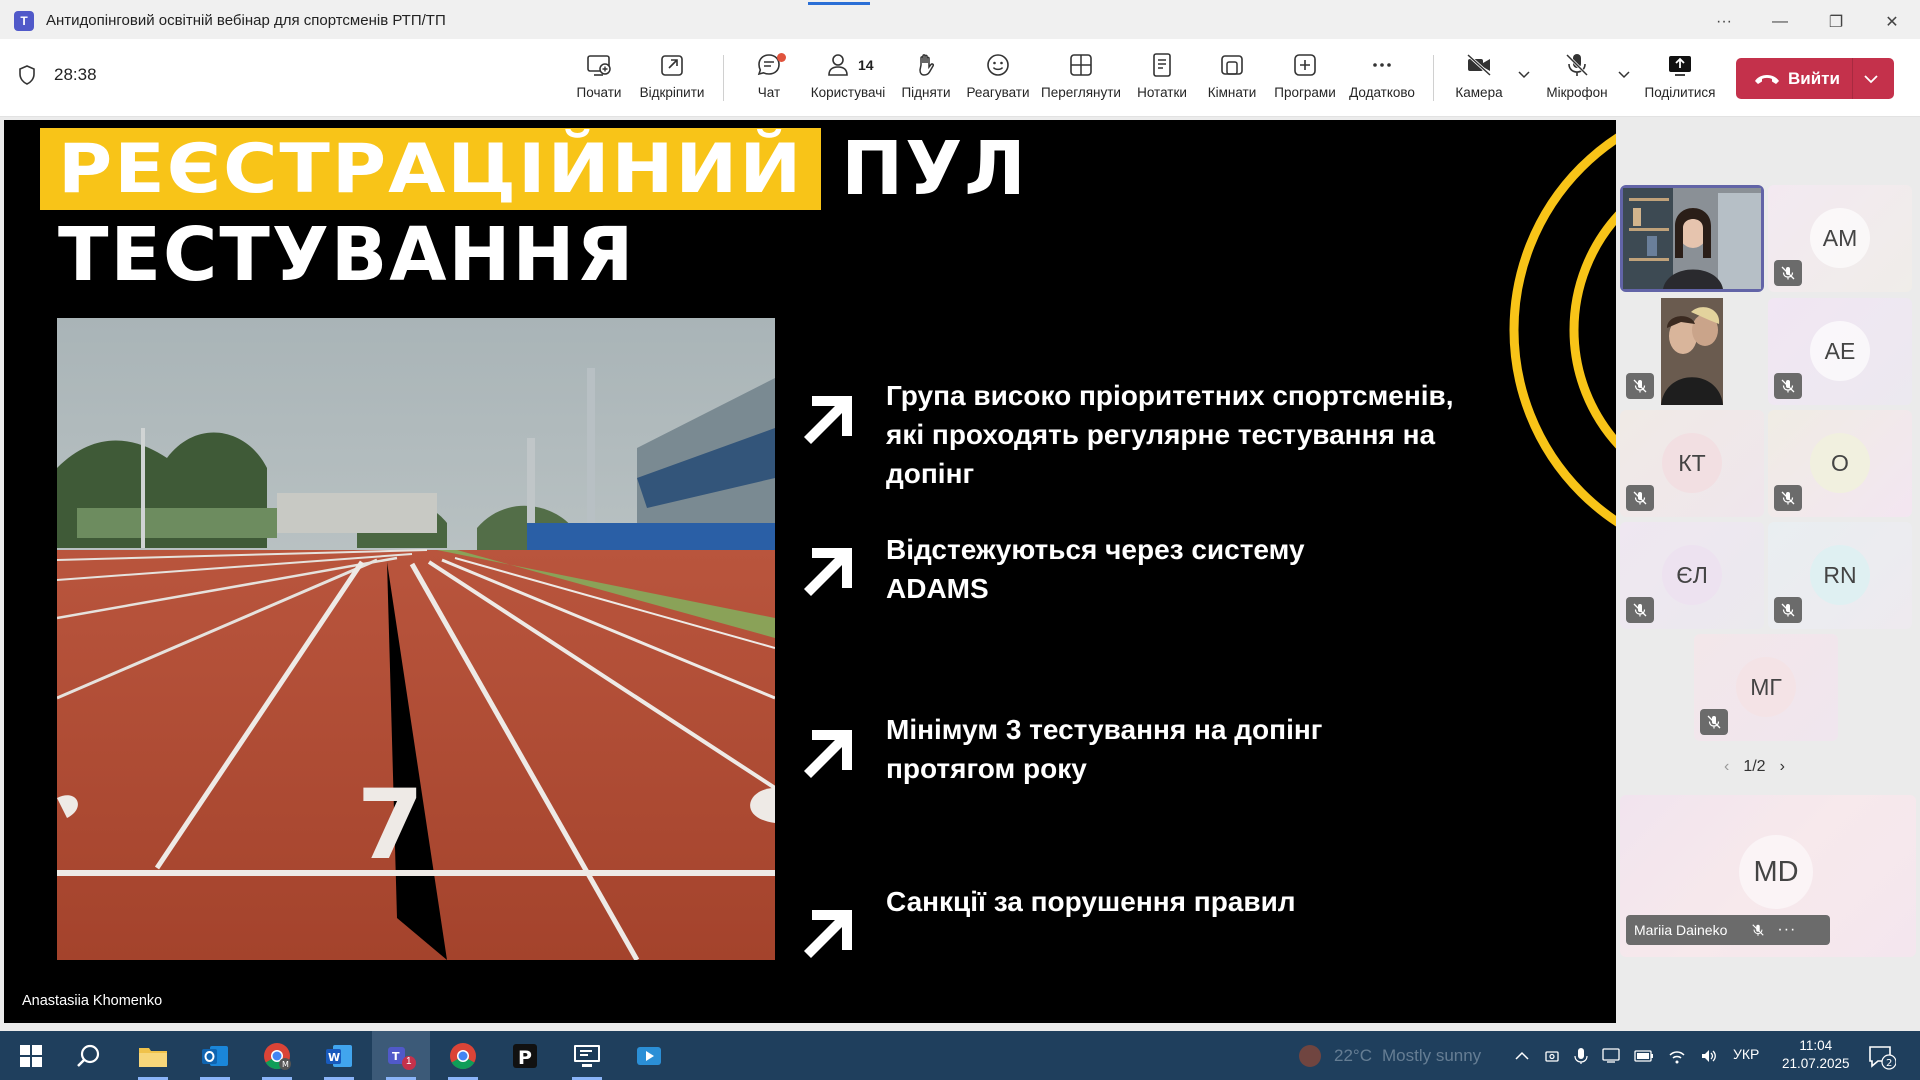 This screenshot has width=1920, height=1080. I want to click on leave-split, so click(1852, 78).